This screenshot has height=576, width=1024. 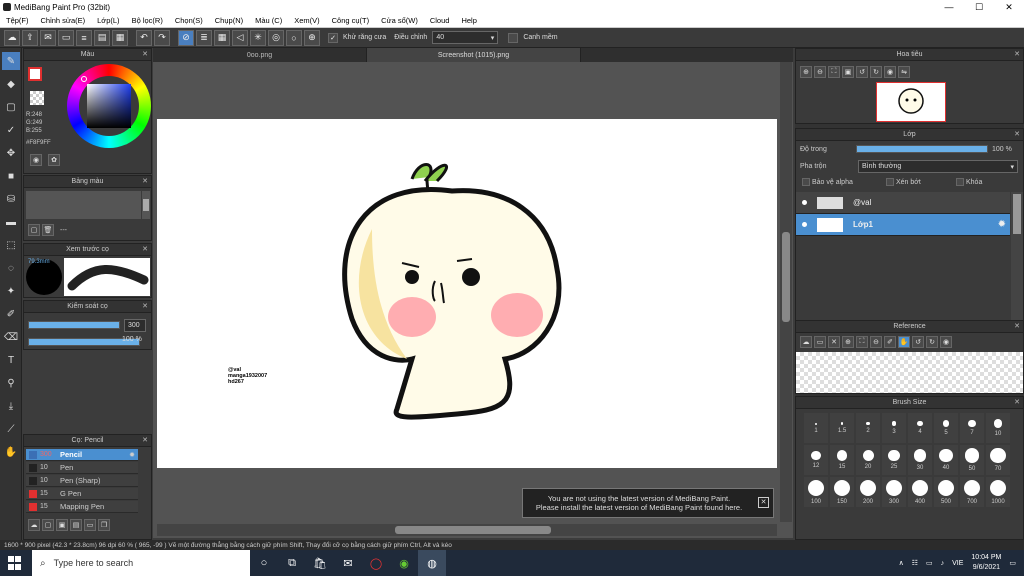 I want to click on eyedropper-icon: ✐, so click(x=890, y=342).